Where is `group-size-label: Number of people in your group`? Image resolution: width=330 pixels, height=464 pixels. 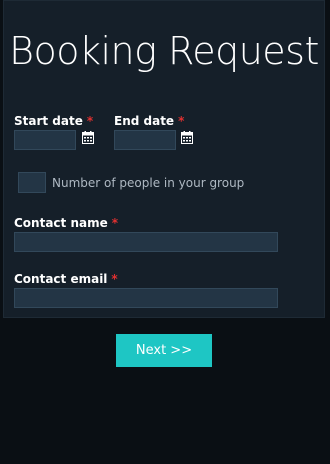
group-size-label: Number of people in your group is located at coordinates (148, 183).